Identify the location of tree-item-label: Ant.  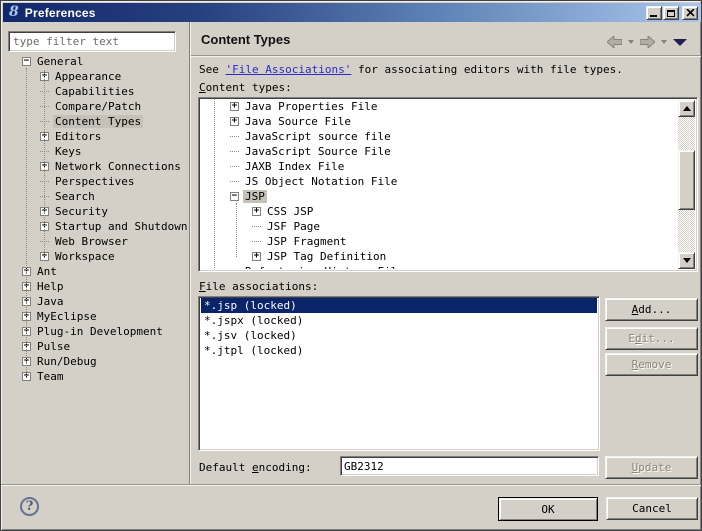
(47, 271).